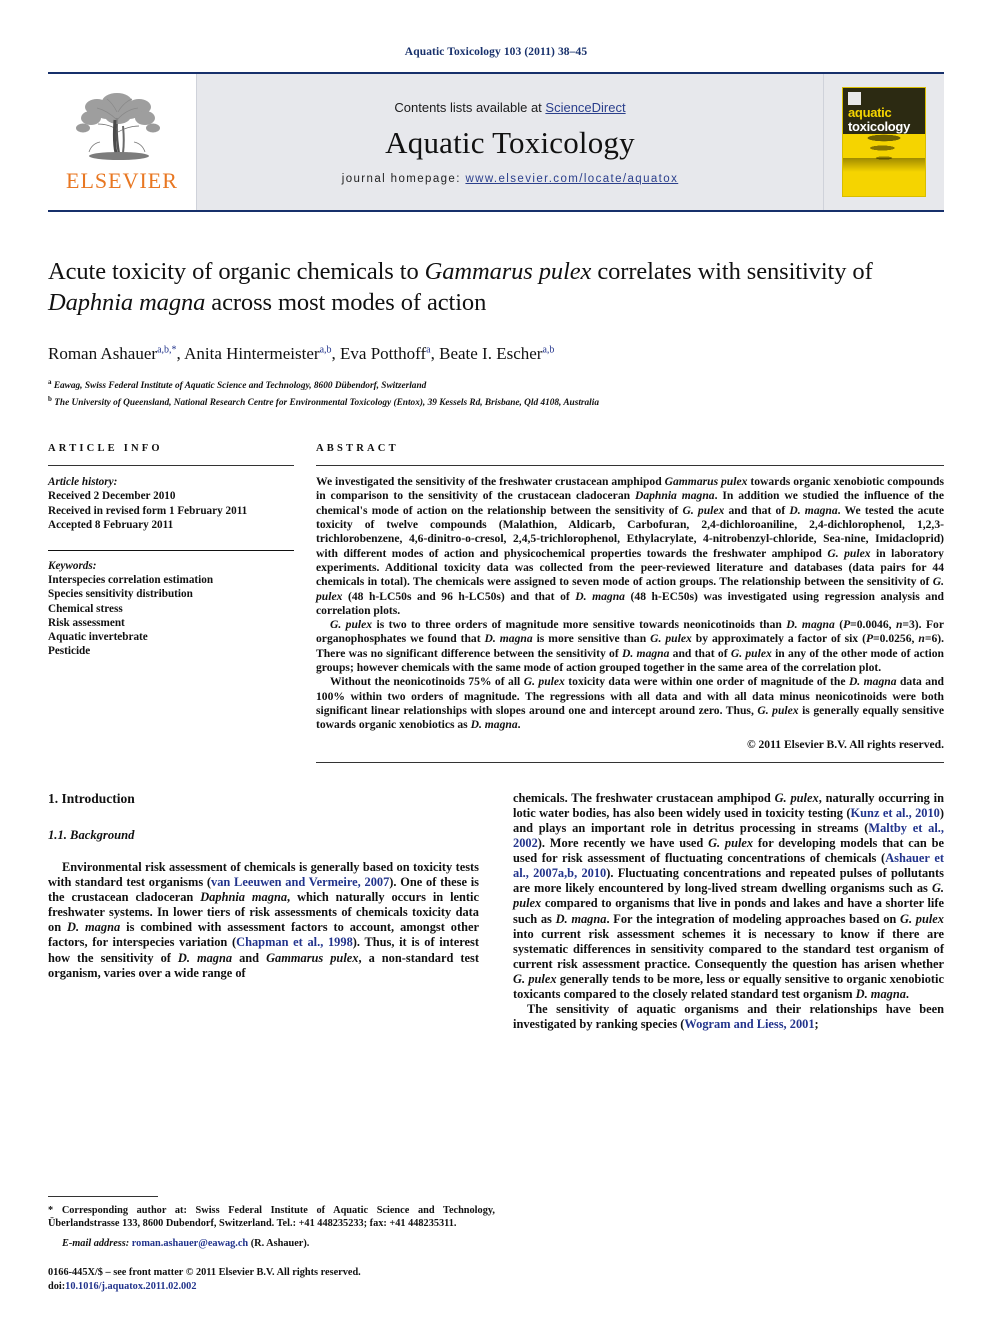 The image size is (992, 1323). Describe the element at coordinates (729, 866) in the screenshot. I see `citation-link: Ashauer et al., 2007a,b, 2010` at that location.